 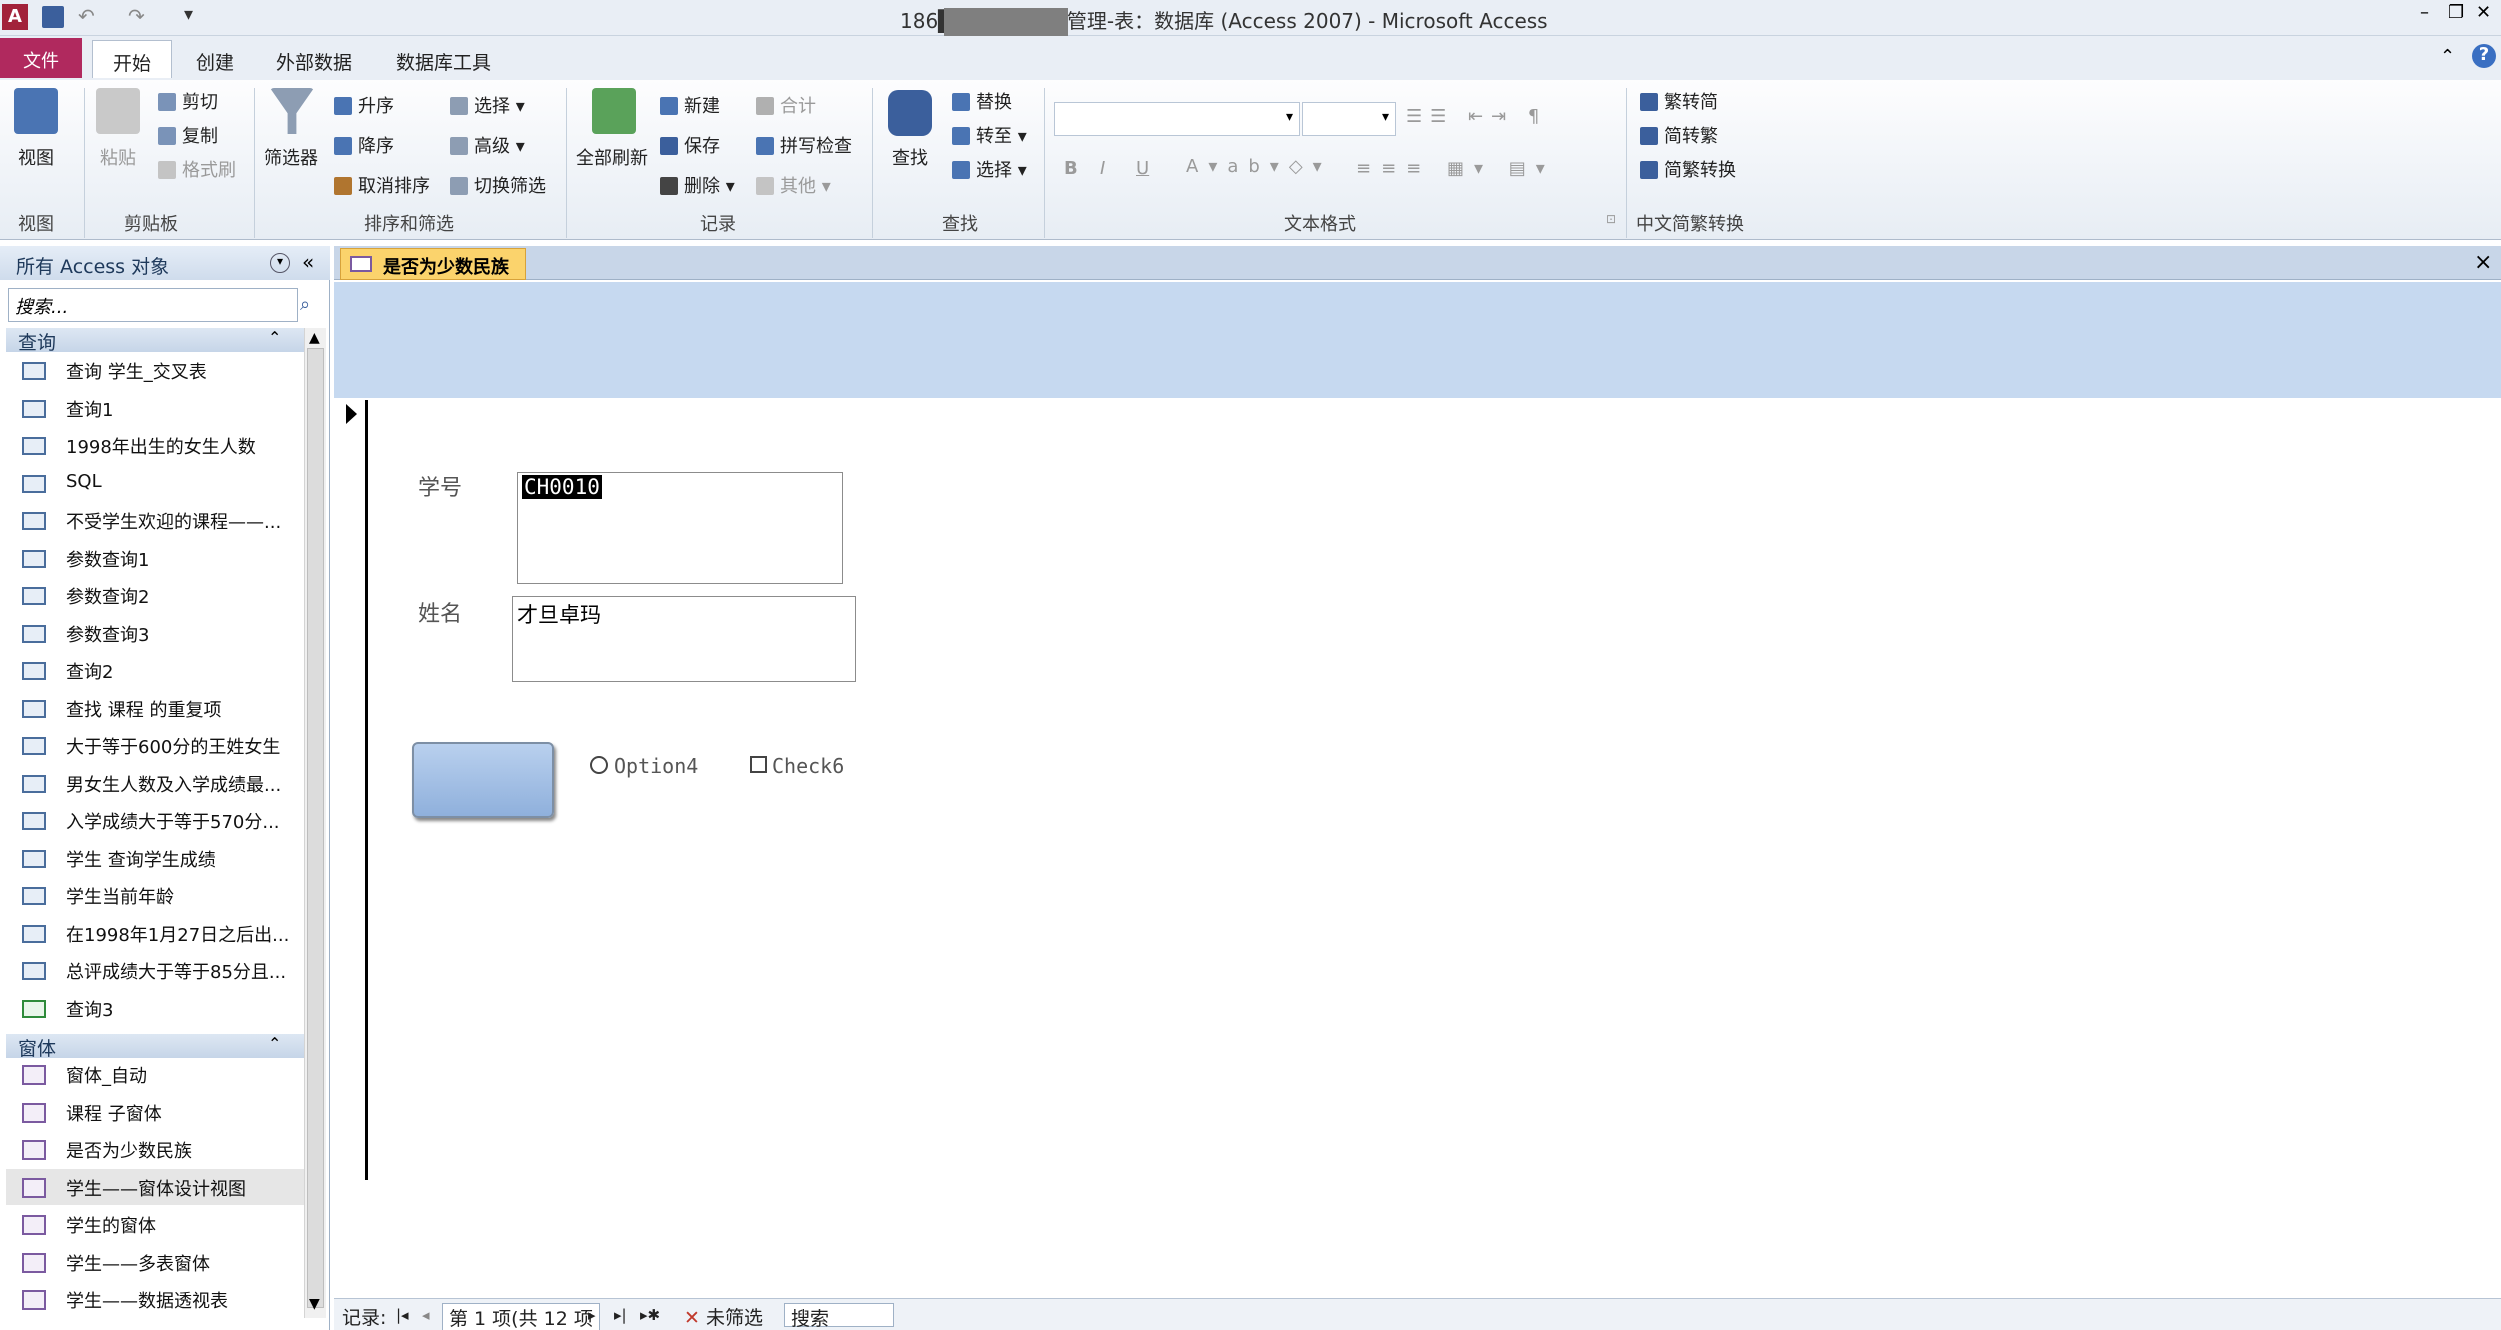 I want to click on cut-button: 剪切, so click(x=188, y=101).